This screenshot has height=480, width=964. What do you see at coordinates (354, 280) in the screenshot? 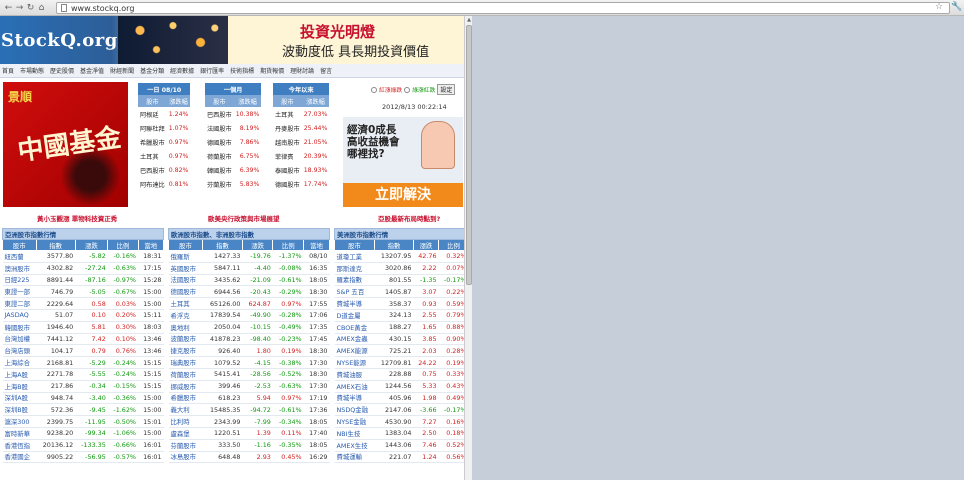
I see `market-name-link: 羅素指數` at bounding box center [354, 280].